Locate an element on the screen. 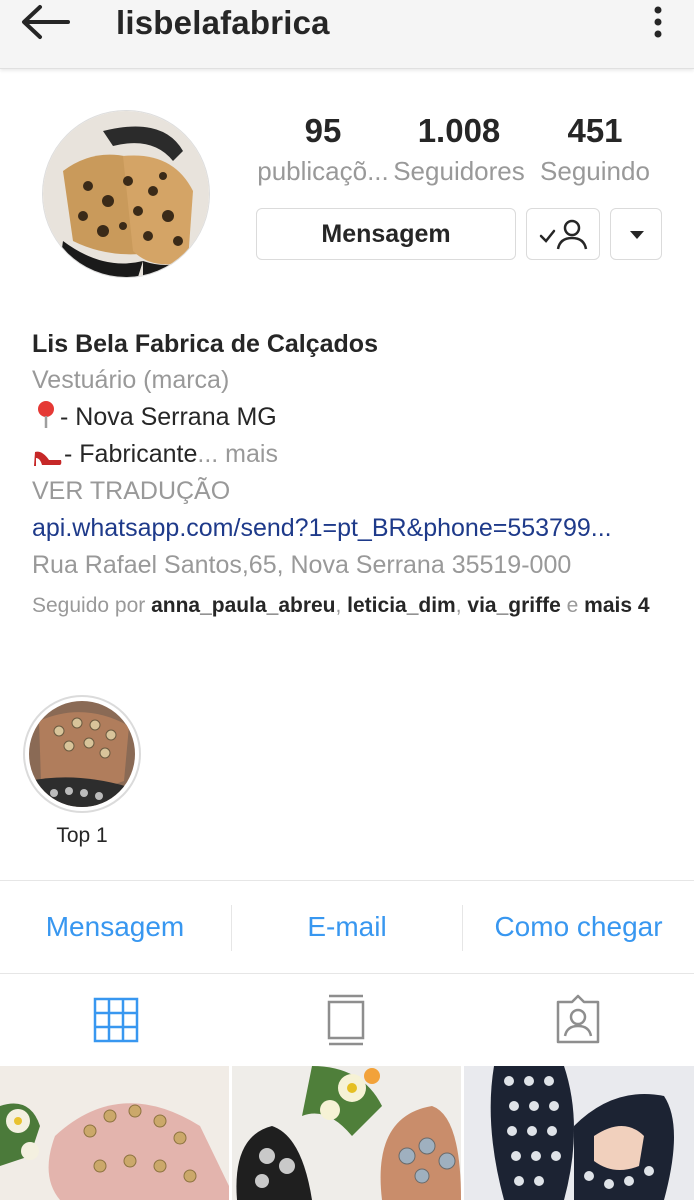 The height and width of the screenshot is (1200, 694). pink-sandal-image is located at coordinates (114, 1133).